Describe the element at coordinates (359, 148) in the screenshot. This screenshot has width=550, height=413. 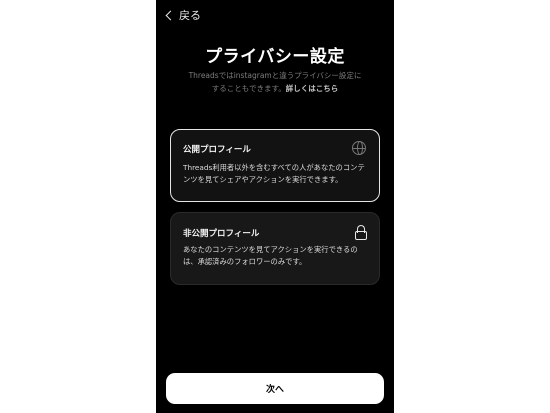
I see `globe-icon` at that location.